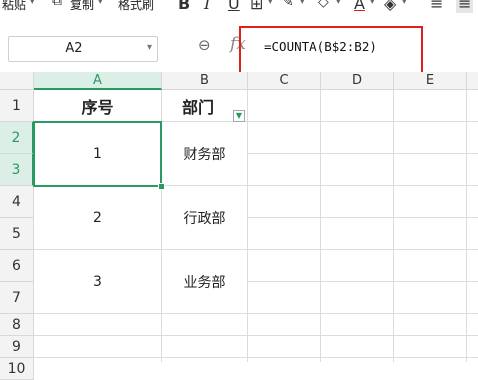 The height and width of the screenshot is (380, 478). What do you see at coordinates (74, 48) in the screenshot?
I see `name-box-value: A2` at bounding box center [74, 48].